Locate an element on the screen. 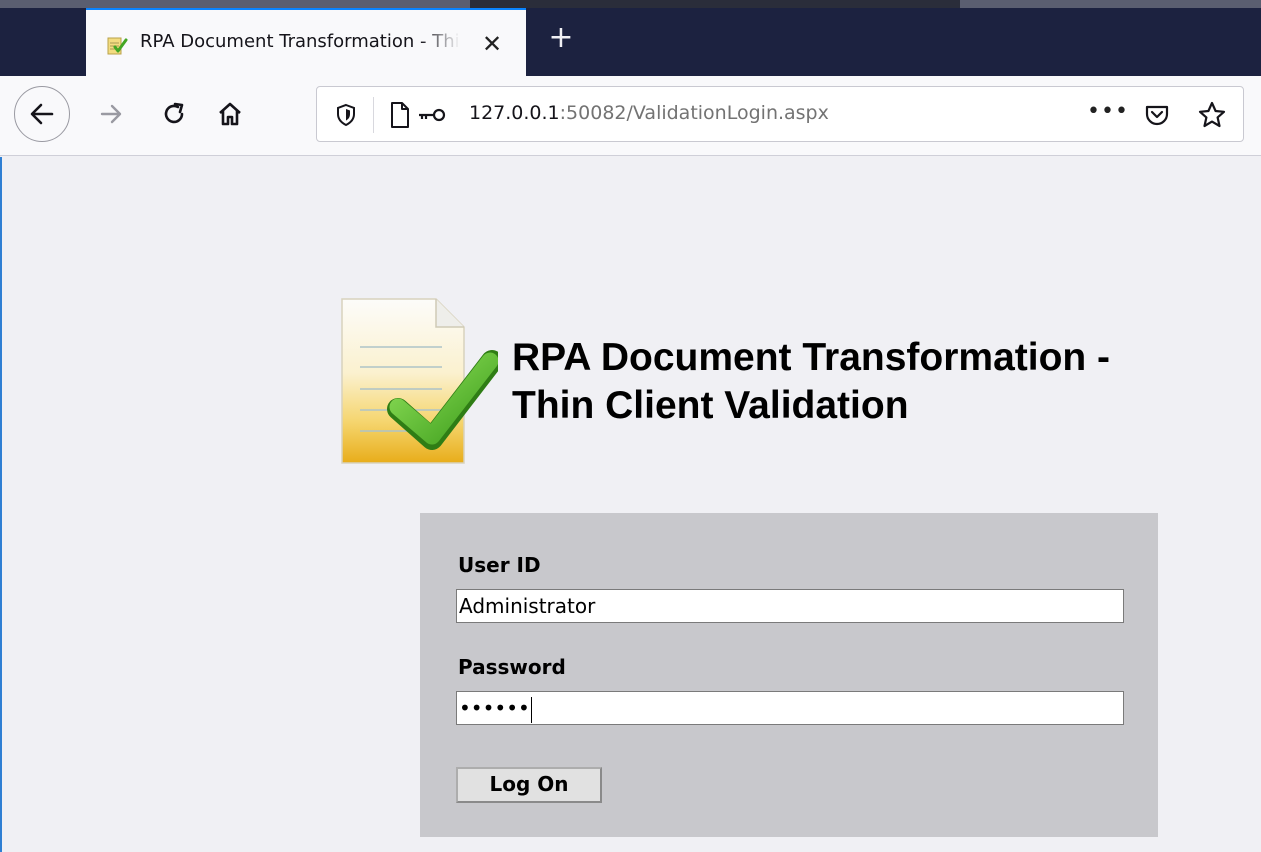 The height and width of the screenshot is (852, 1261). forward-arrow-icon is located at coordinates (111, 114).